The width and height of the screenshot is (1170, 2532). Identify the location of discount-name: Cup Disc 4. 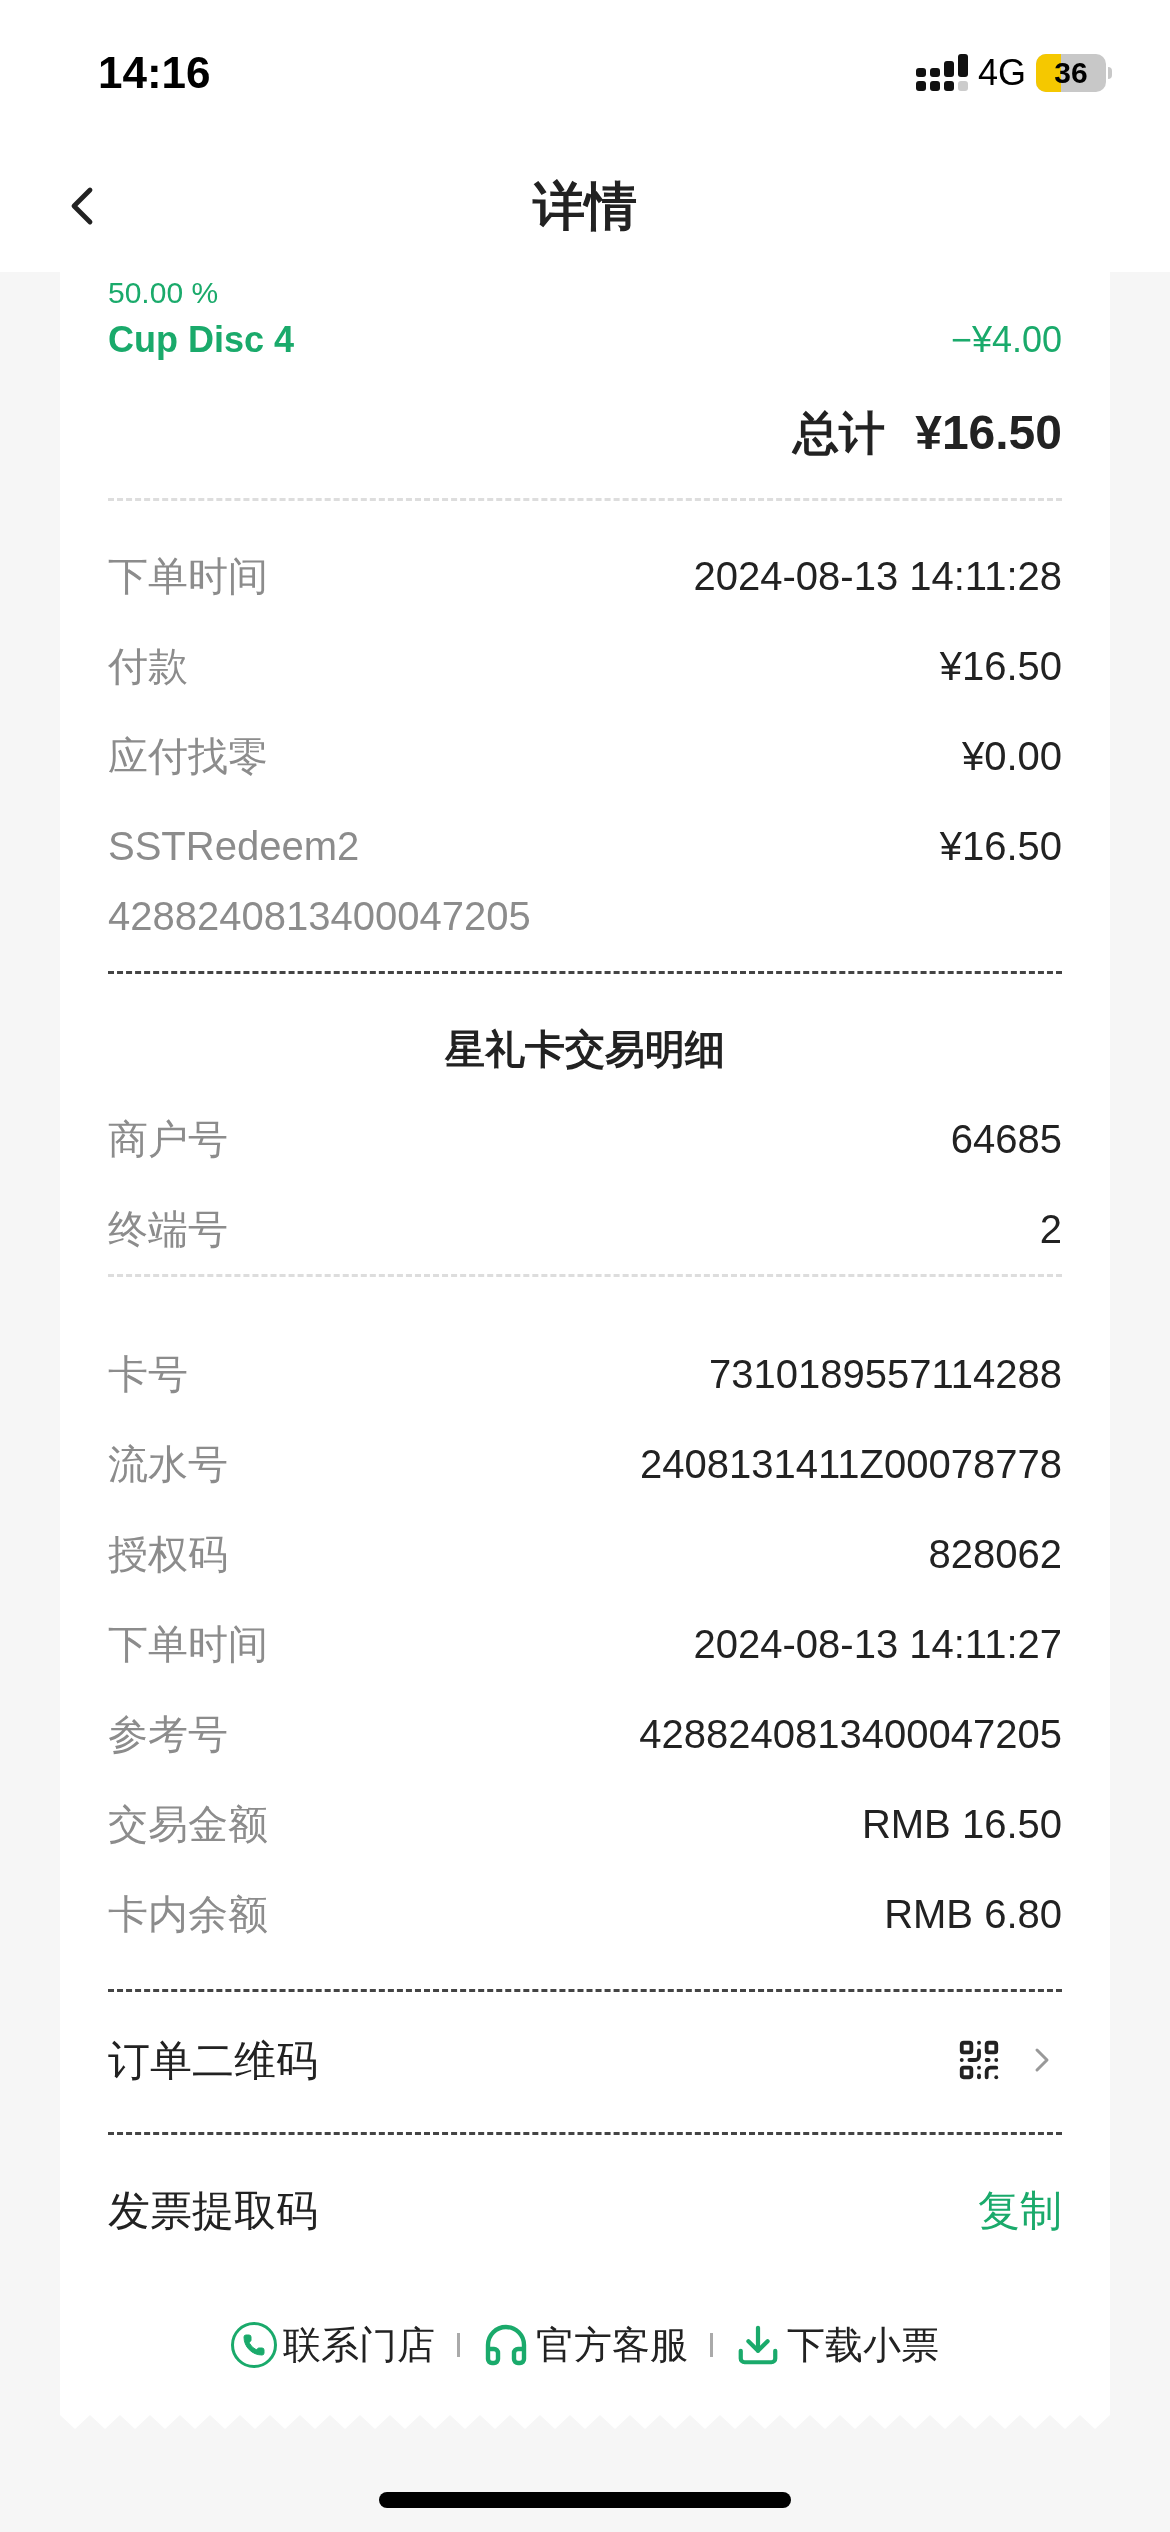
(201, 340).